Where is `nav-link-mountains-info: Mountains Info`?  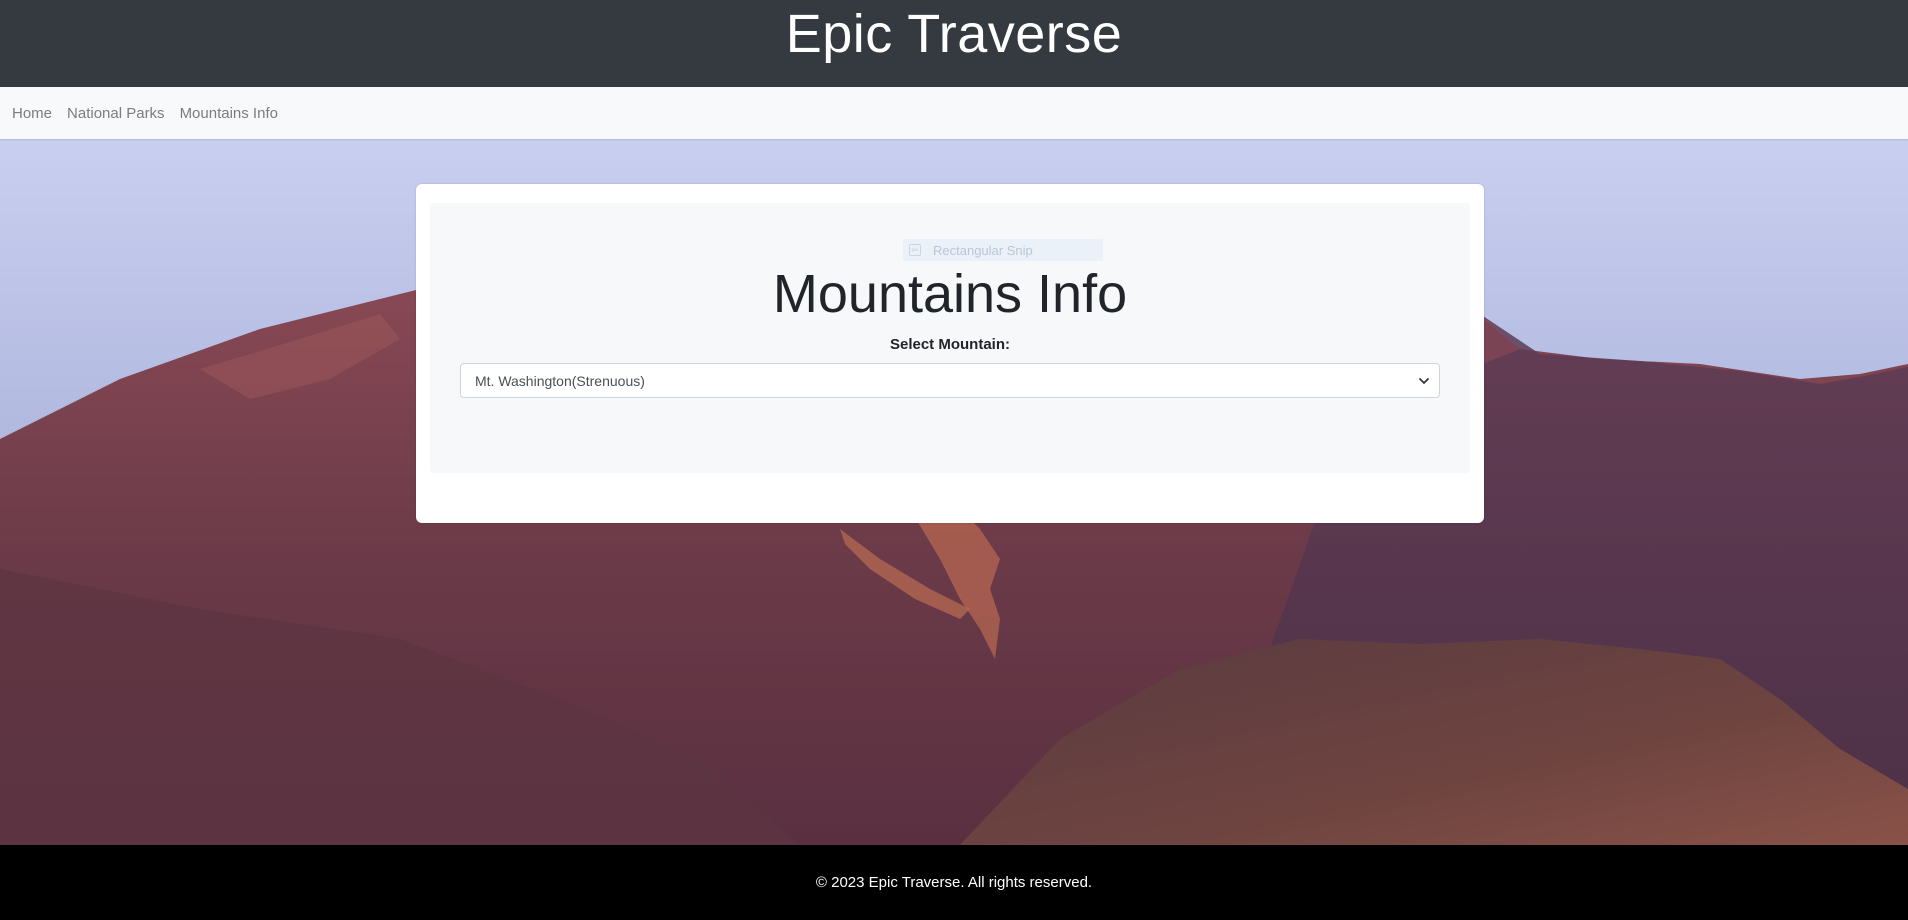 nav-link-mountains-info: Mountains Info is located at coordinates (229, 113).